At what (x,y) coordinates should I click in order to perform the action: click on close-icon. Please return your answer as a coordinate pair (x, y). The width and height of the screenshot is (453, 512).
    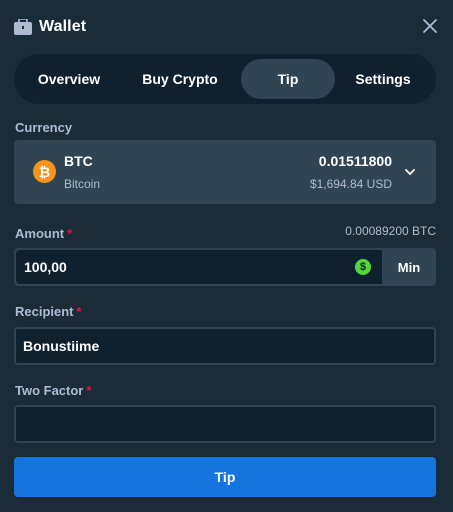
    Looking at the image, I should click on (430, 26).